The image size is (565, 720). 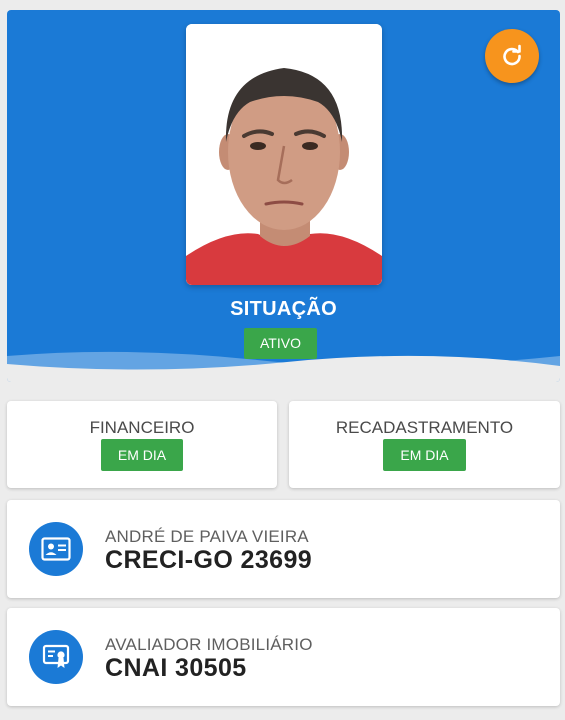 What do you see at coordinates (207, 536) in the screenshot?
I see `agent-name: ANDRÉ DE PAIVA VIEIRA` at bounding box center [207, 536].